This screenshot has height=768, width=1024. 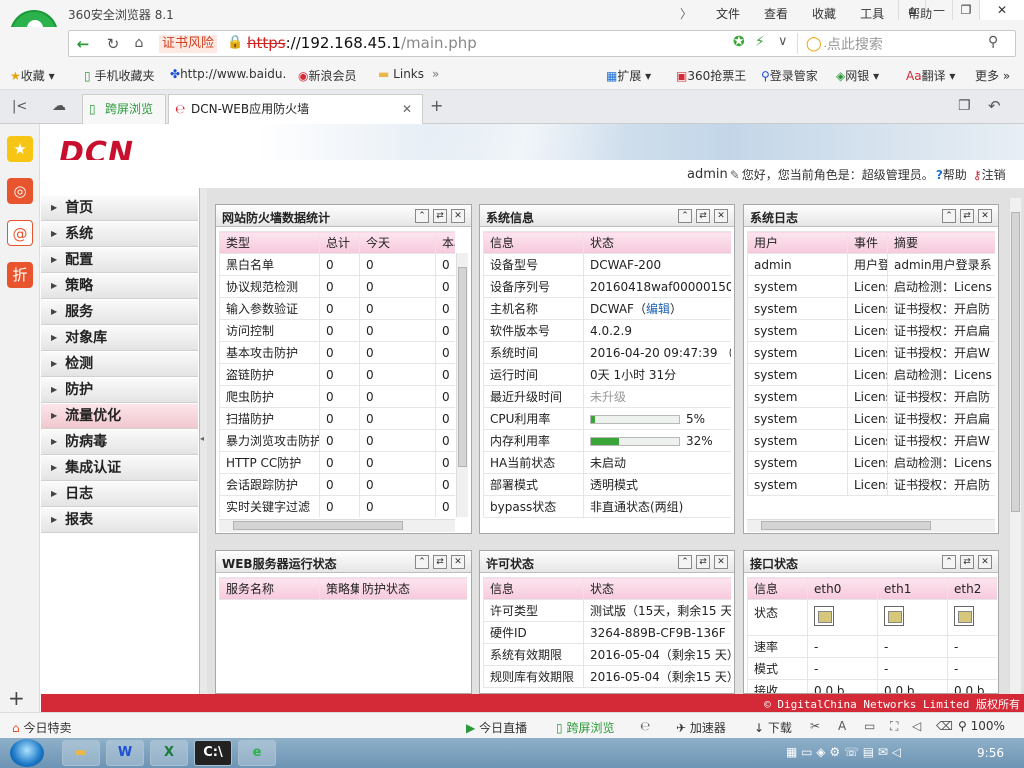 I want to click on col-service-name: 服务名称, so click(x=269, y=588).